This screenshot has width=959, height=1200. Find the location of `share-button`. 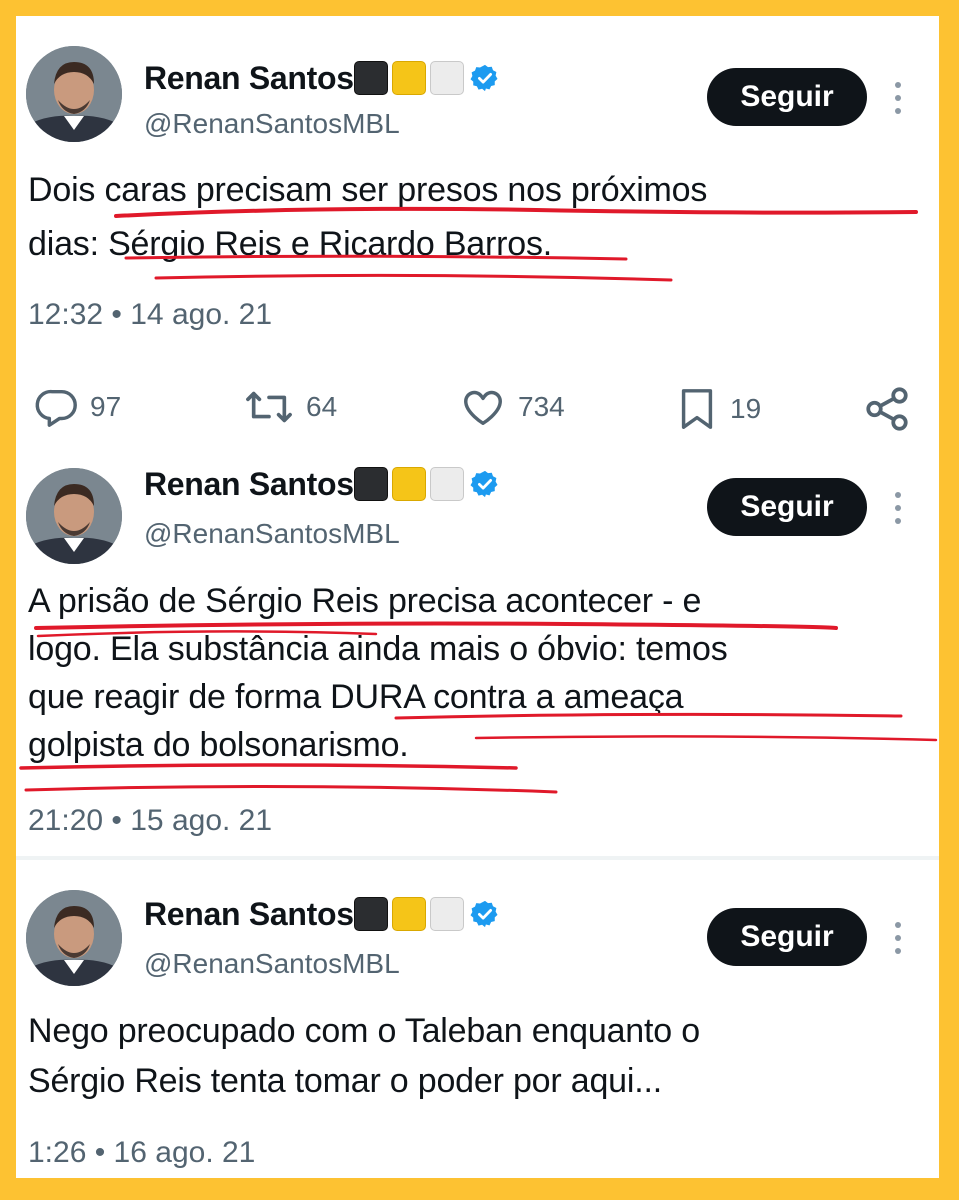

share-button is located at coordinates (892, 409).